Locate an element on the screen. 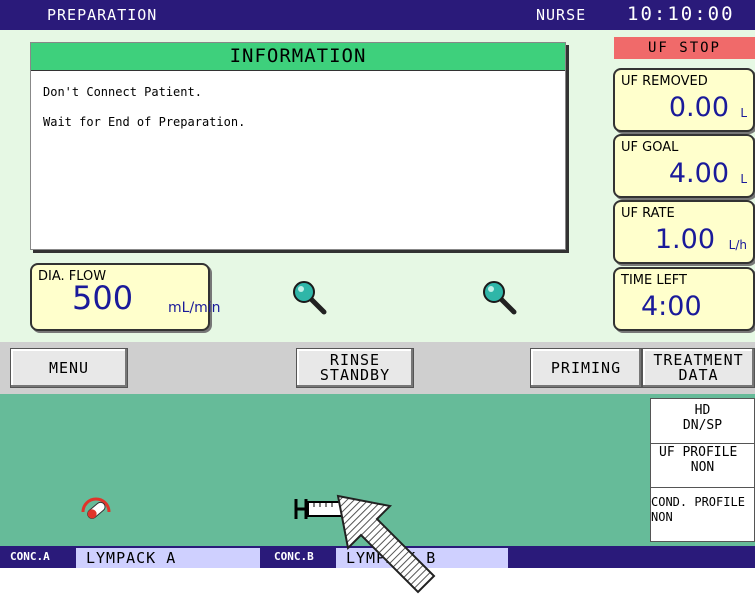  conc-a-value: LYMPACK A is located at coordinates (168, 558).